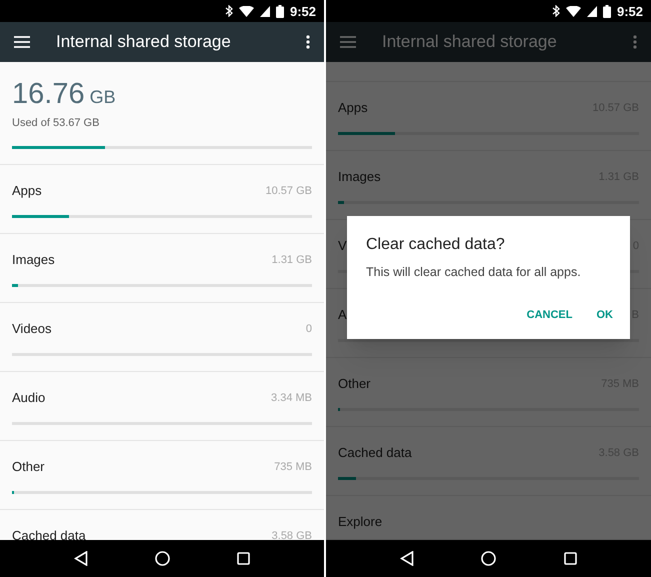 This screenshot has width=651, height=577. Describe the element at coordinates (342, 315) in the screenshot. I see `category-label: A` at that location.